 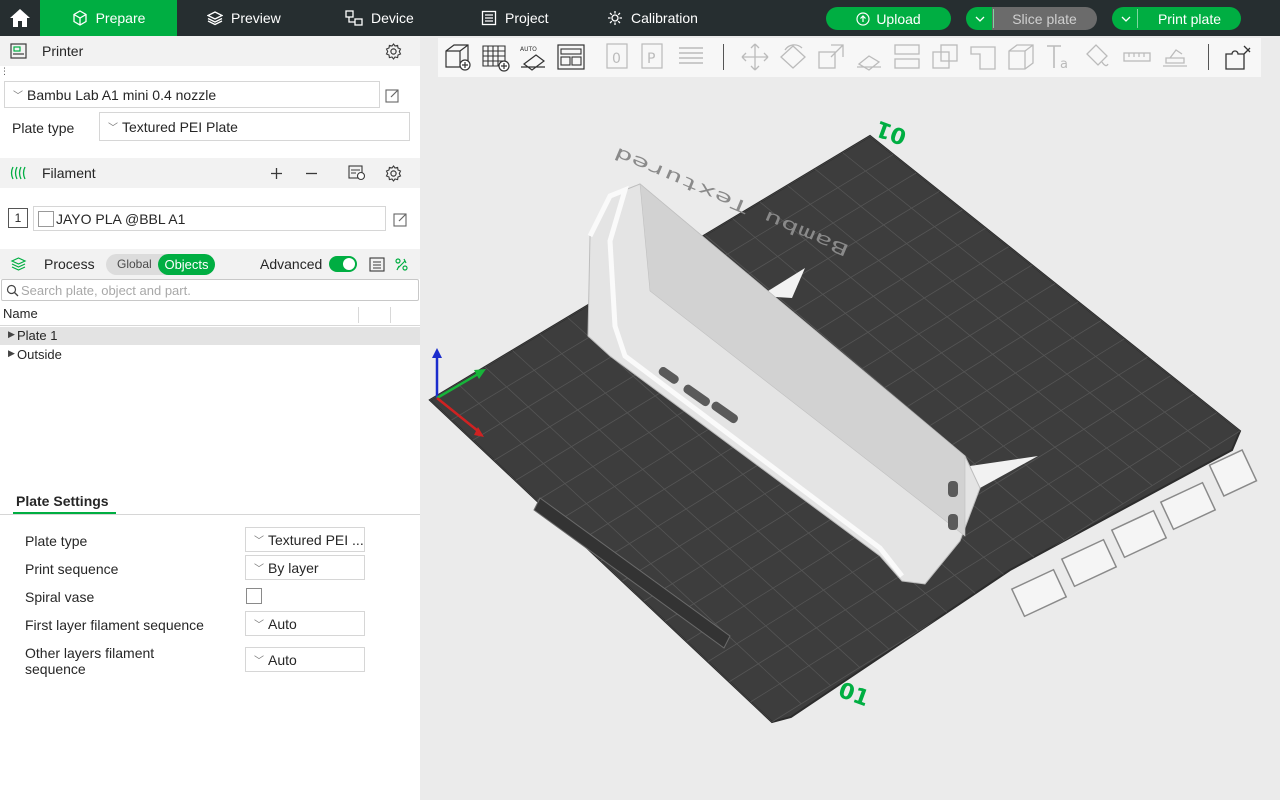 I want to click on calibration-icon, so click(x=615, y=18).